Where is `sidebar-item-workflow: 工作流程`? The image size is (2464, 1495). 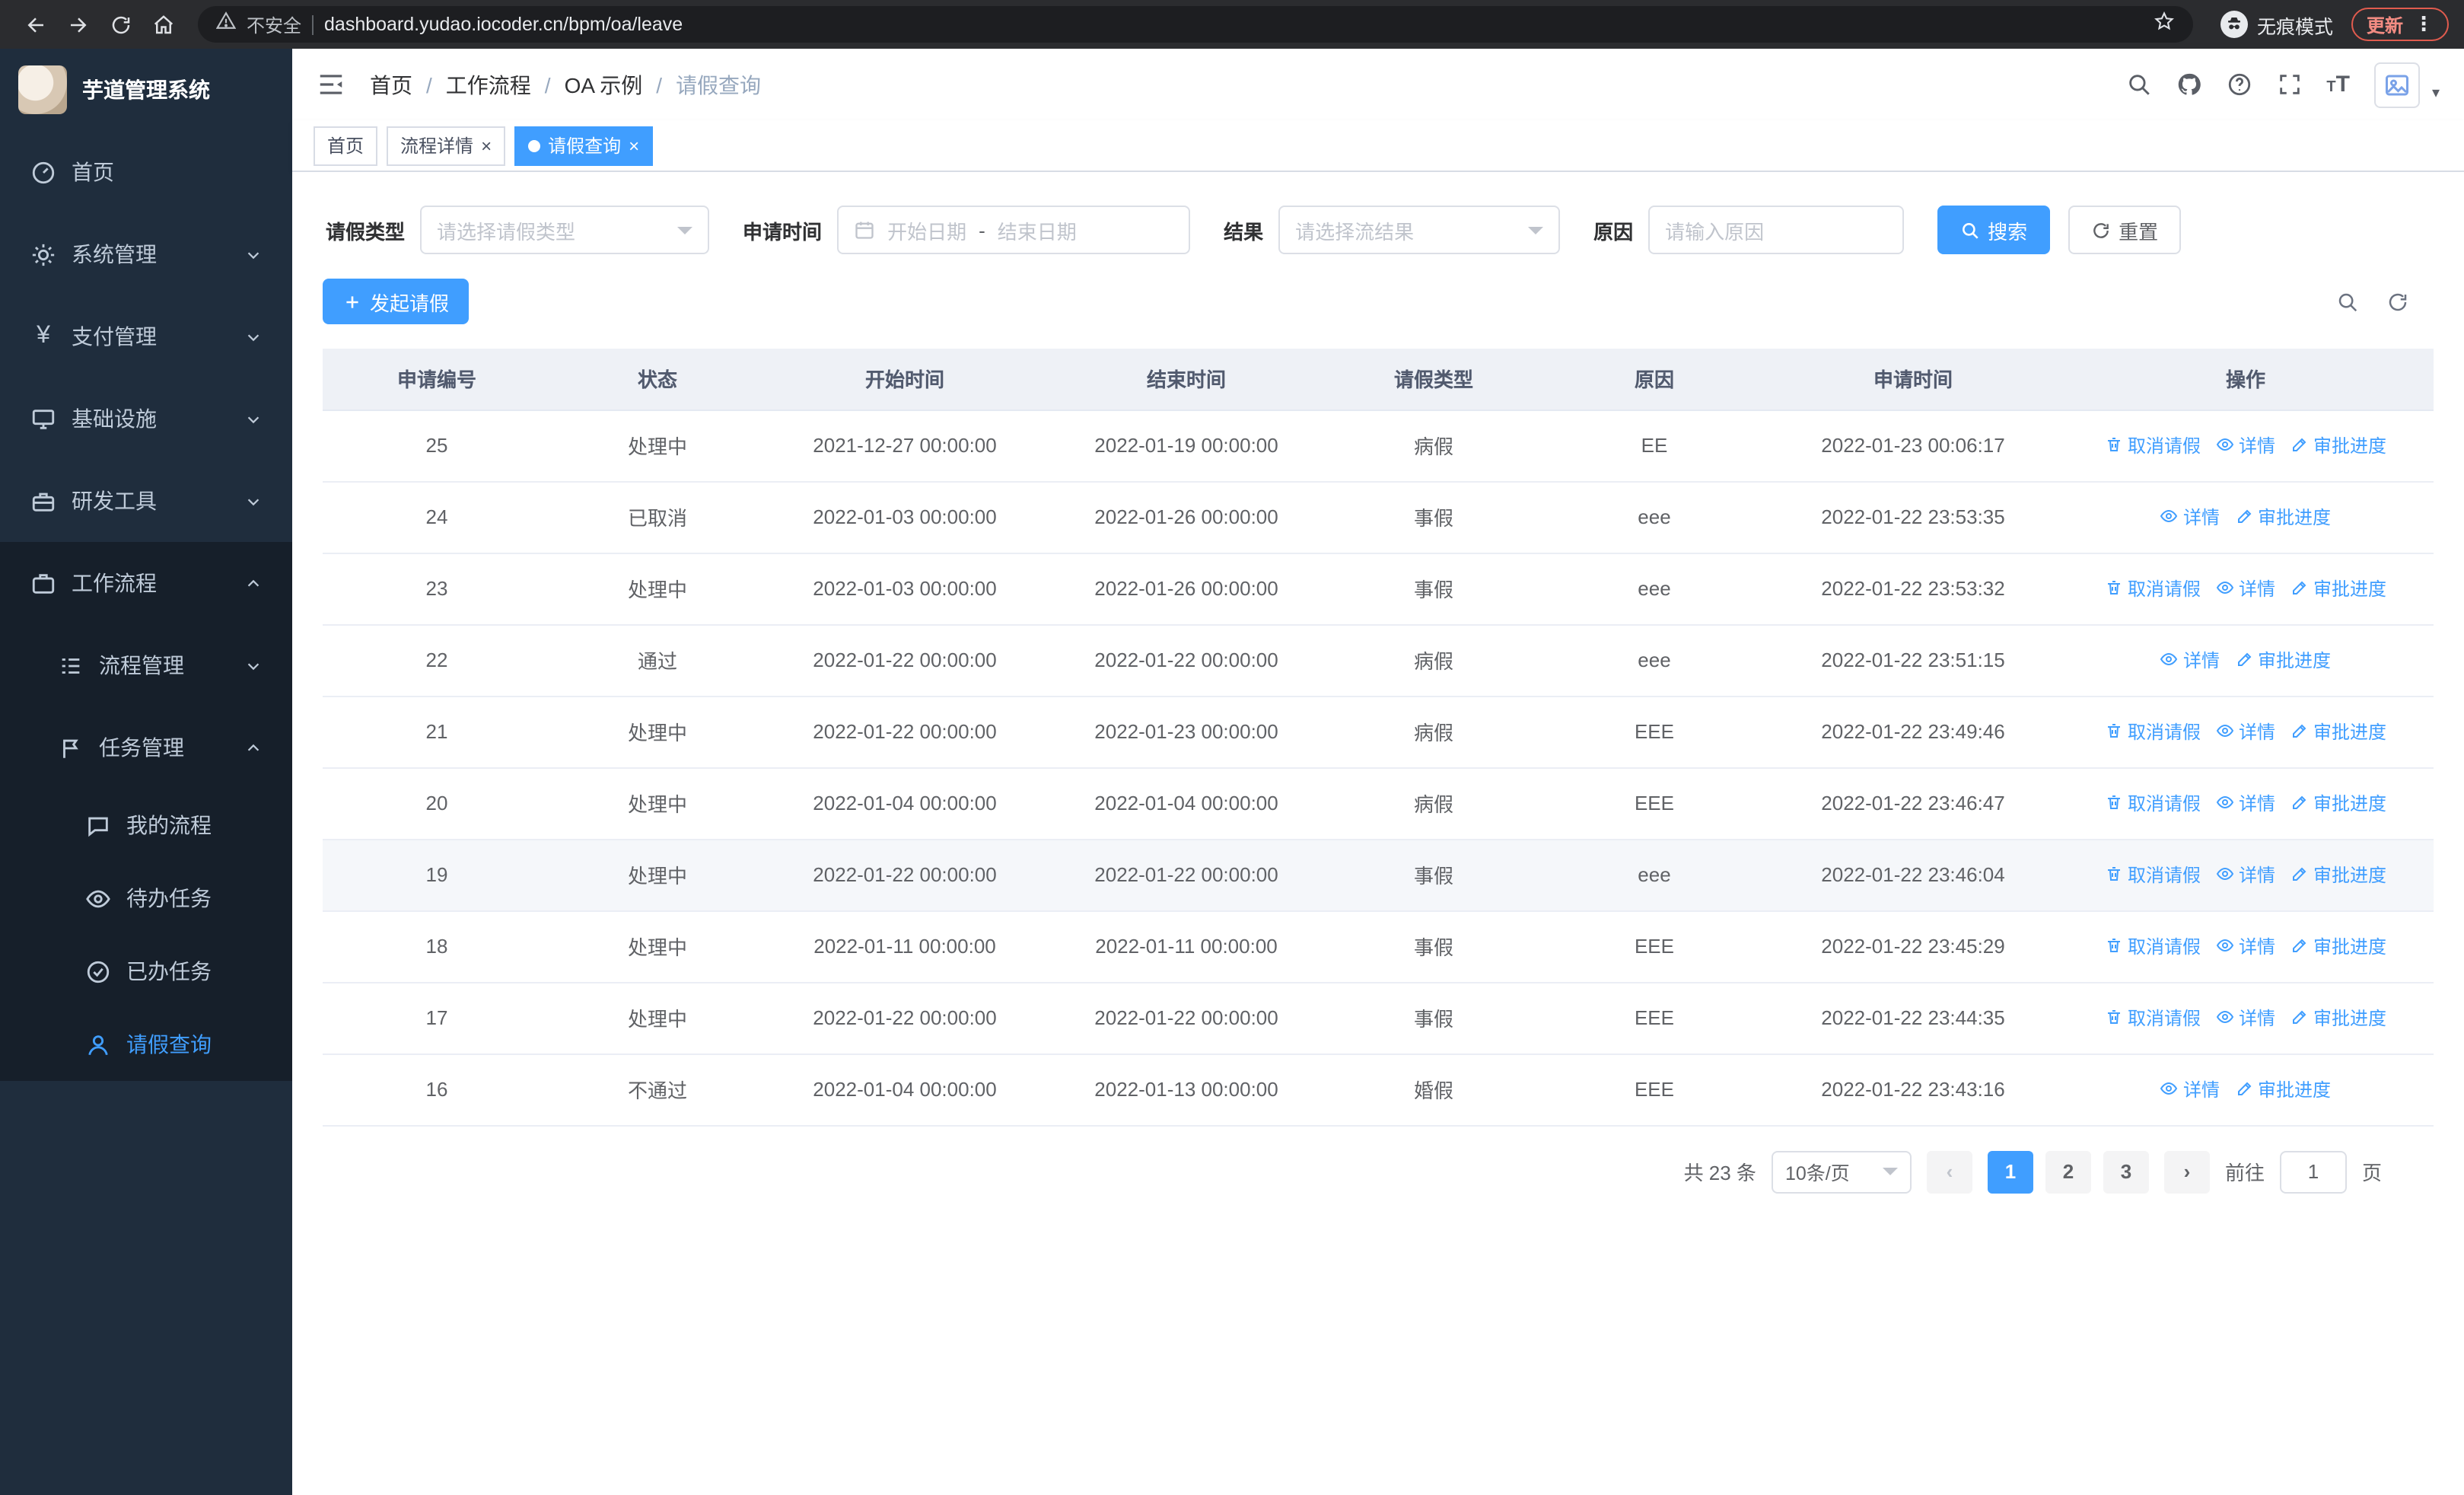 sidebar-item-workflow: 工作流程 is located at coordinates (146, 583).